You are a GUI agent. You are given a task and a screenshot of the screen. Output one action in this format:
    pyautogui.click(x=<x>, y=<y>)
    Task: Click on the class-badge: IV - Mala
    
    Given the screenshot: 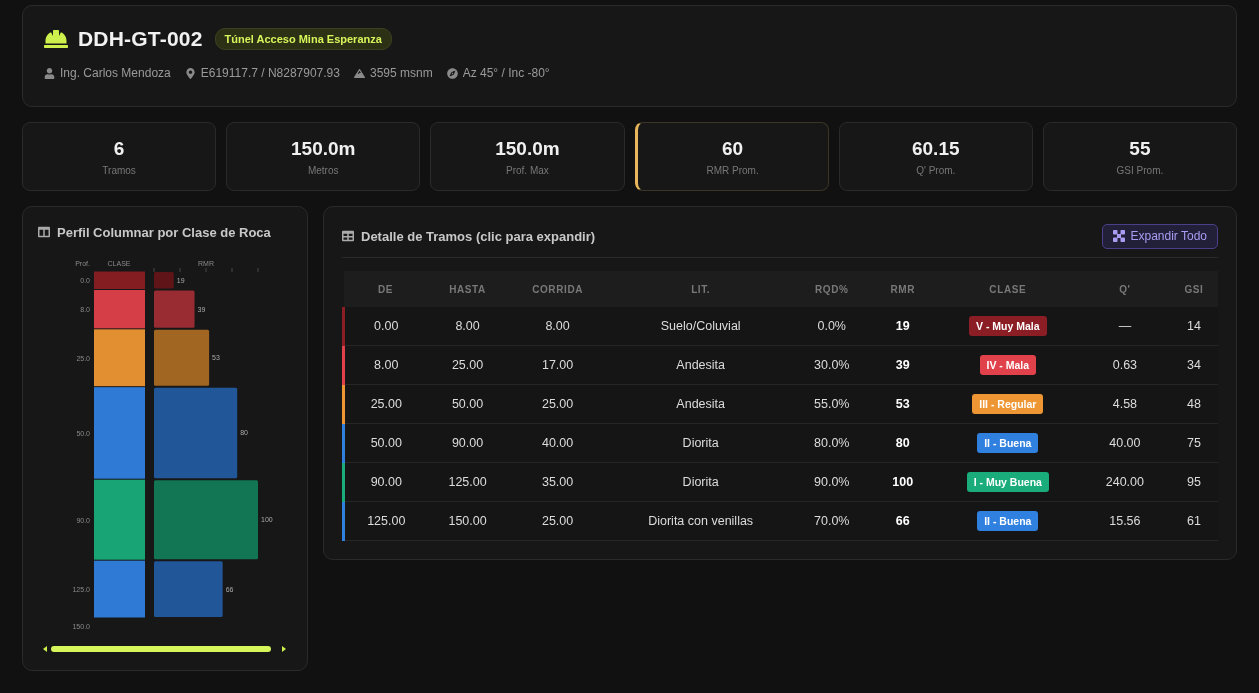 What is the action you would take?
    pyautogui.click(x=1008, y=365)
    